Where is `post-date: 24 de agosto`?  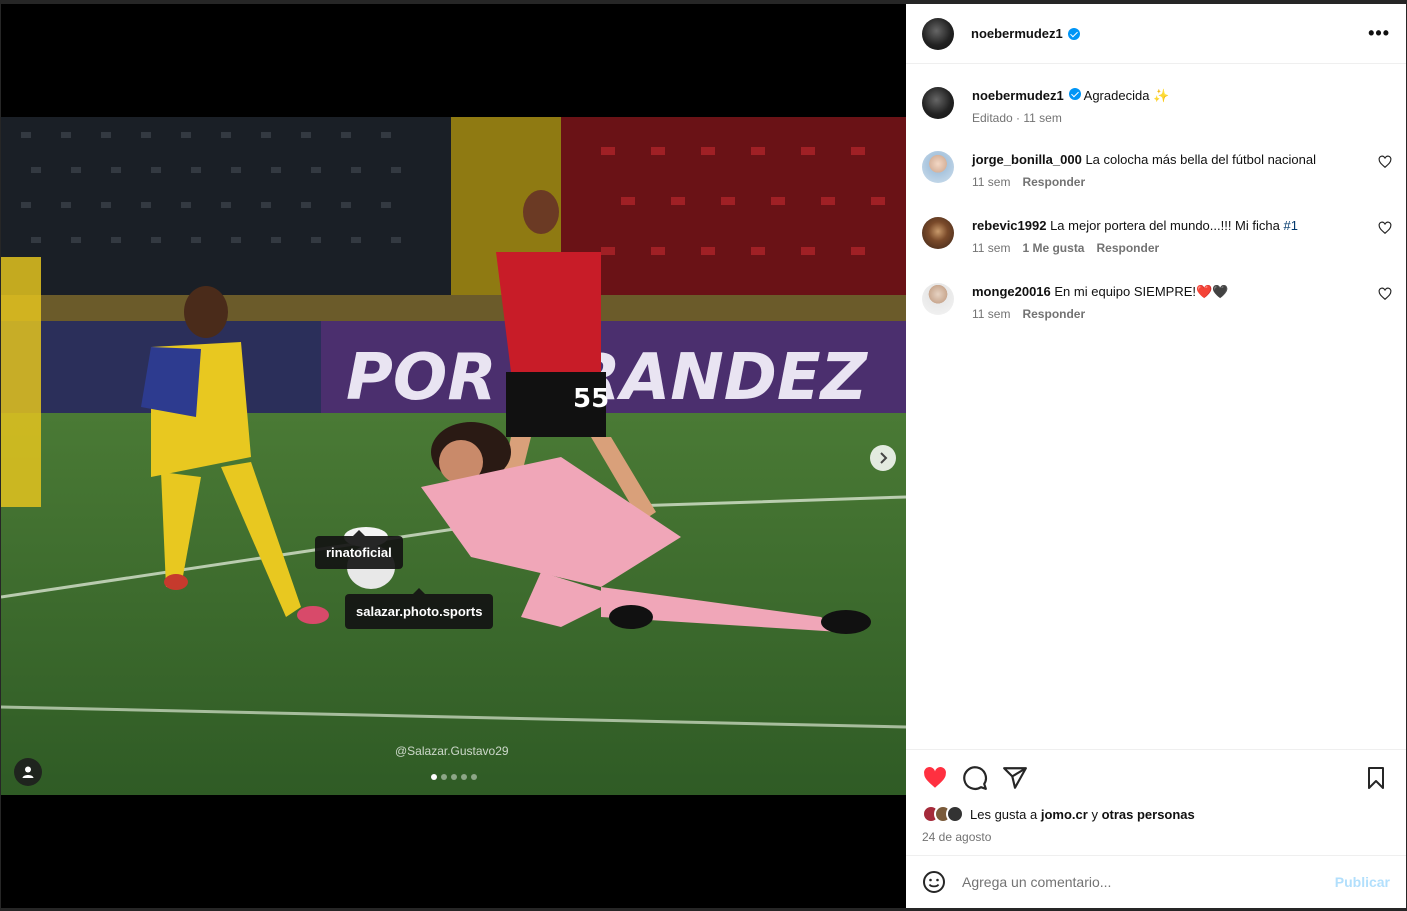 post-date: 24 de agosto is located at coordinates (956, 837).